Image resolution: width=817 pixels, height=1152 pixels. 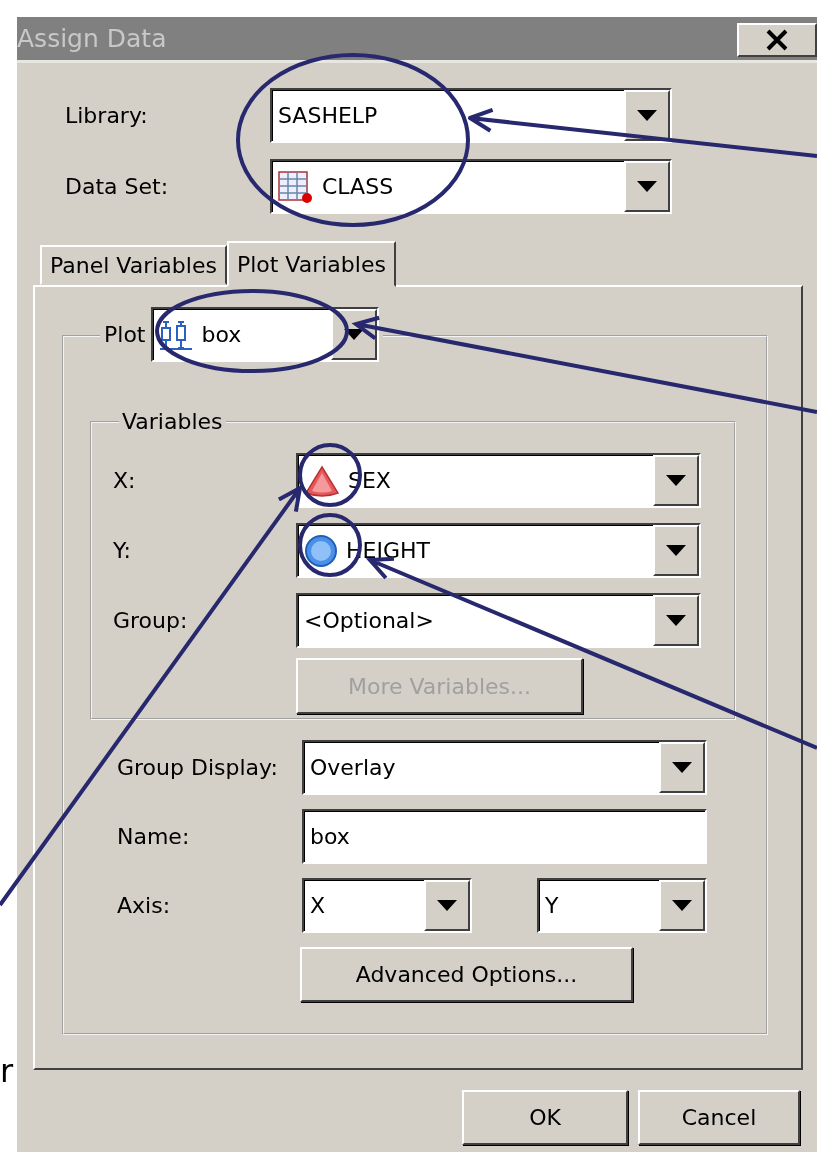 What do you see at coordinates (622, 905) in the screenshot?
I see `dropdown: Y` at bounding box center [622, 905].